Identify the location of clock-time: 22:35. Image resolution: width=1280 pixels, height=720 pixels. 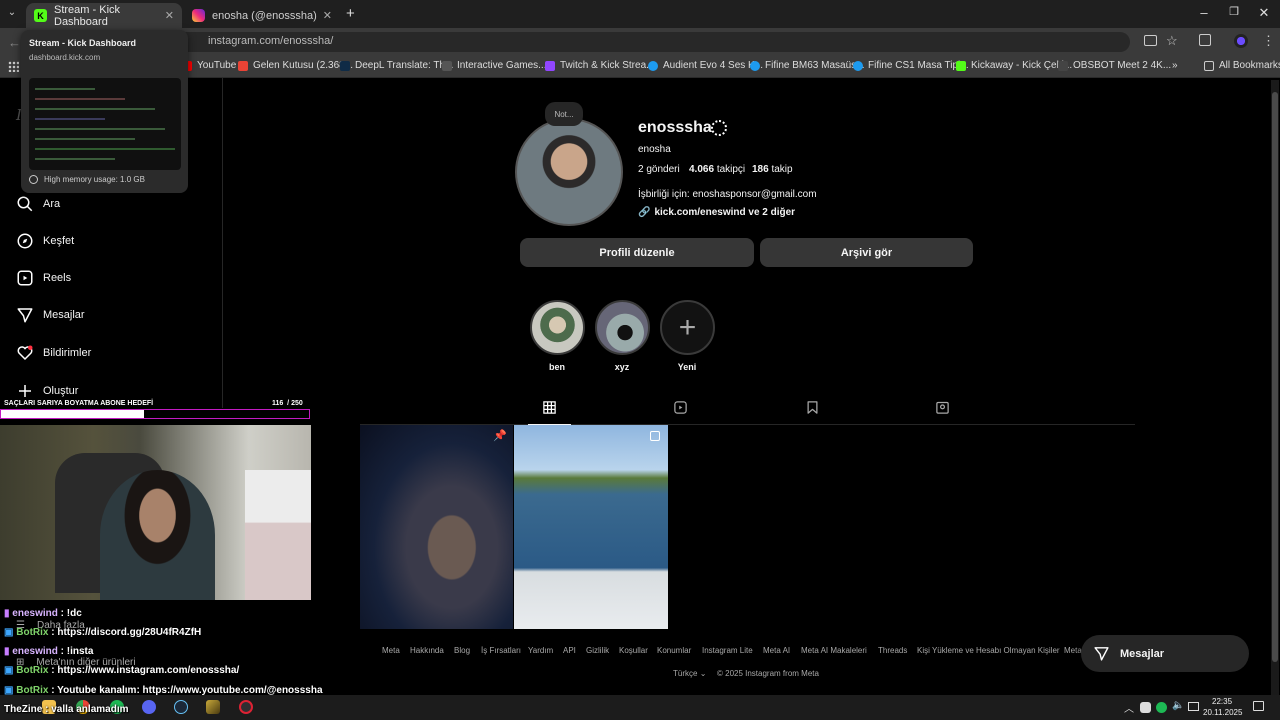
(1222, 701).